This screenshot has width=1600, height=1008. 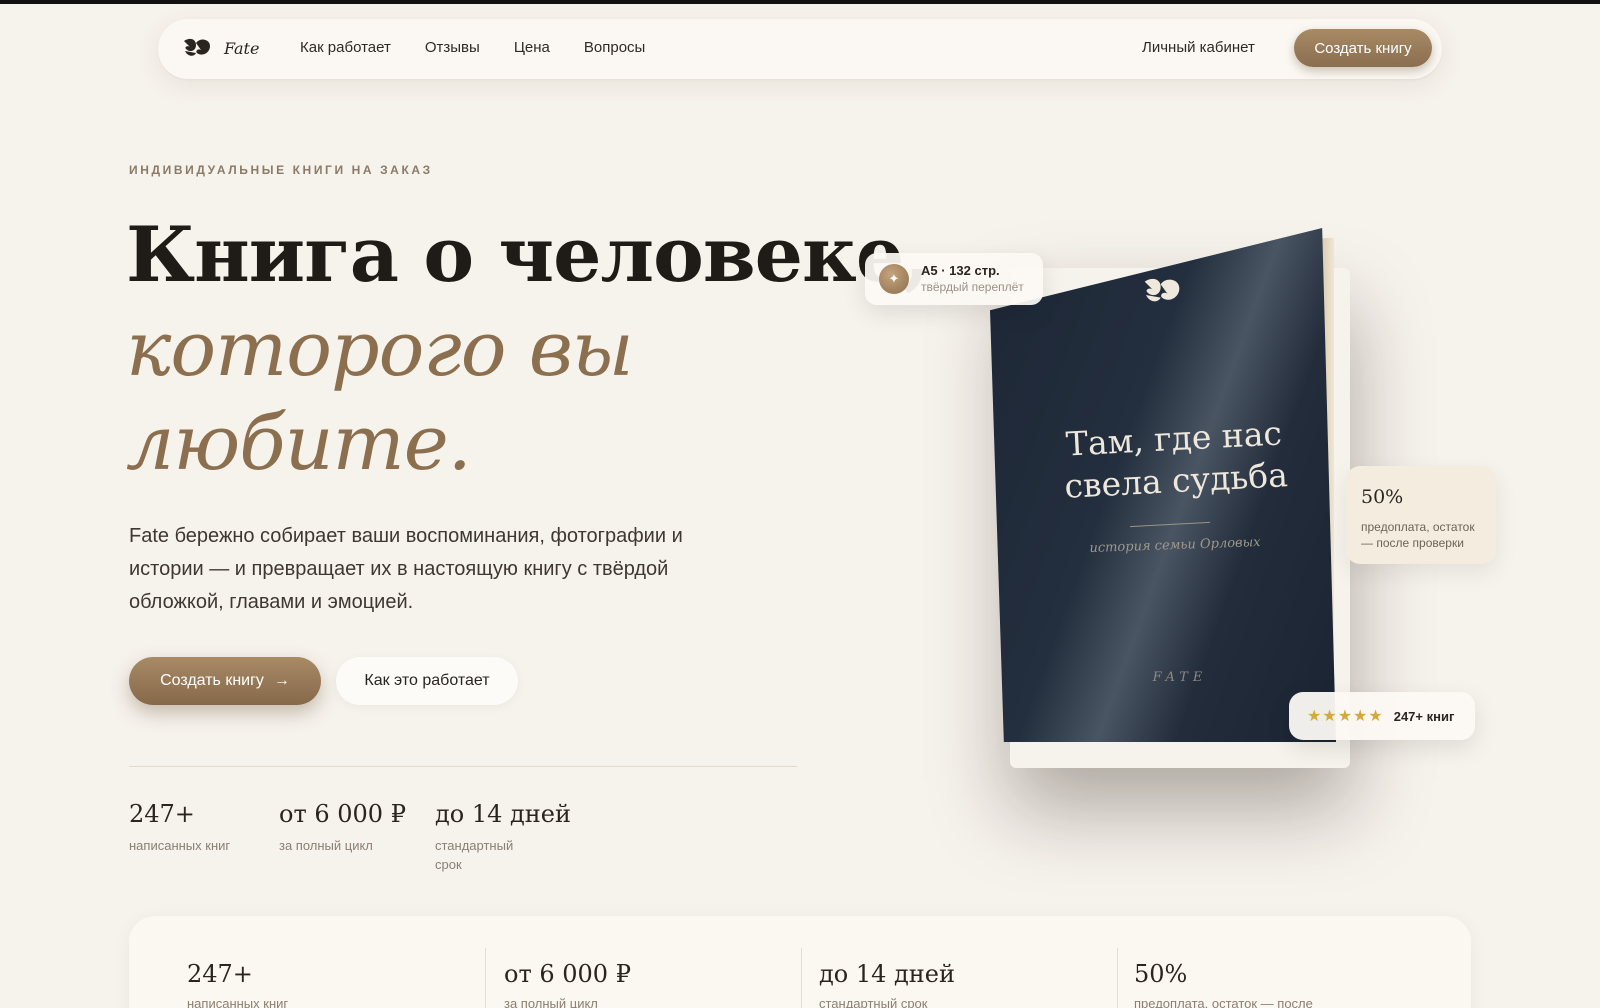 I want to click on strip-label-prepay: предоплата, остаток — после, so click(x=1223, y=1002).